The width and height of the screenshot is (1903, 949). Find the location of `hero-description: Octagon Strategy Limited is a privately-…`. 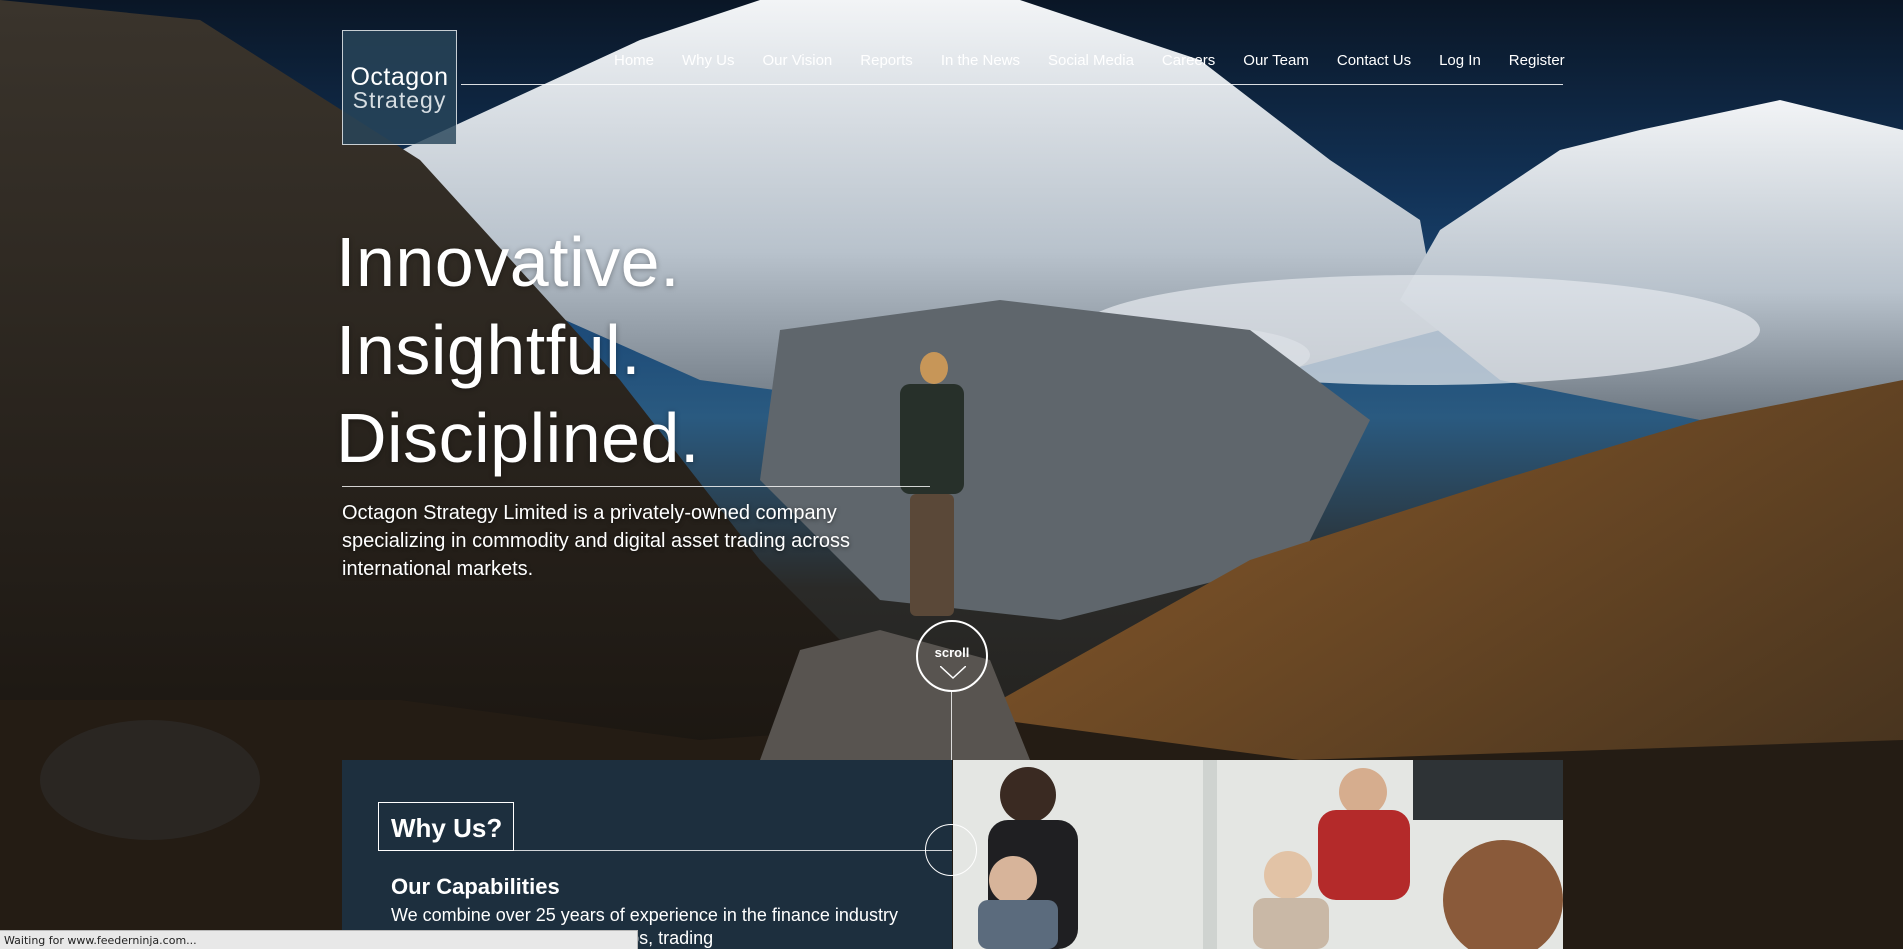

hero-description: Octagon Strategy Limited is a privately-… is located at coordinates (596, 541).